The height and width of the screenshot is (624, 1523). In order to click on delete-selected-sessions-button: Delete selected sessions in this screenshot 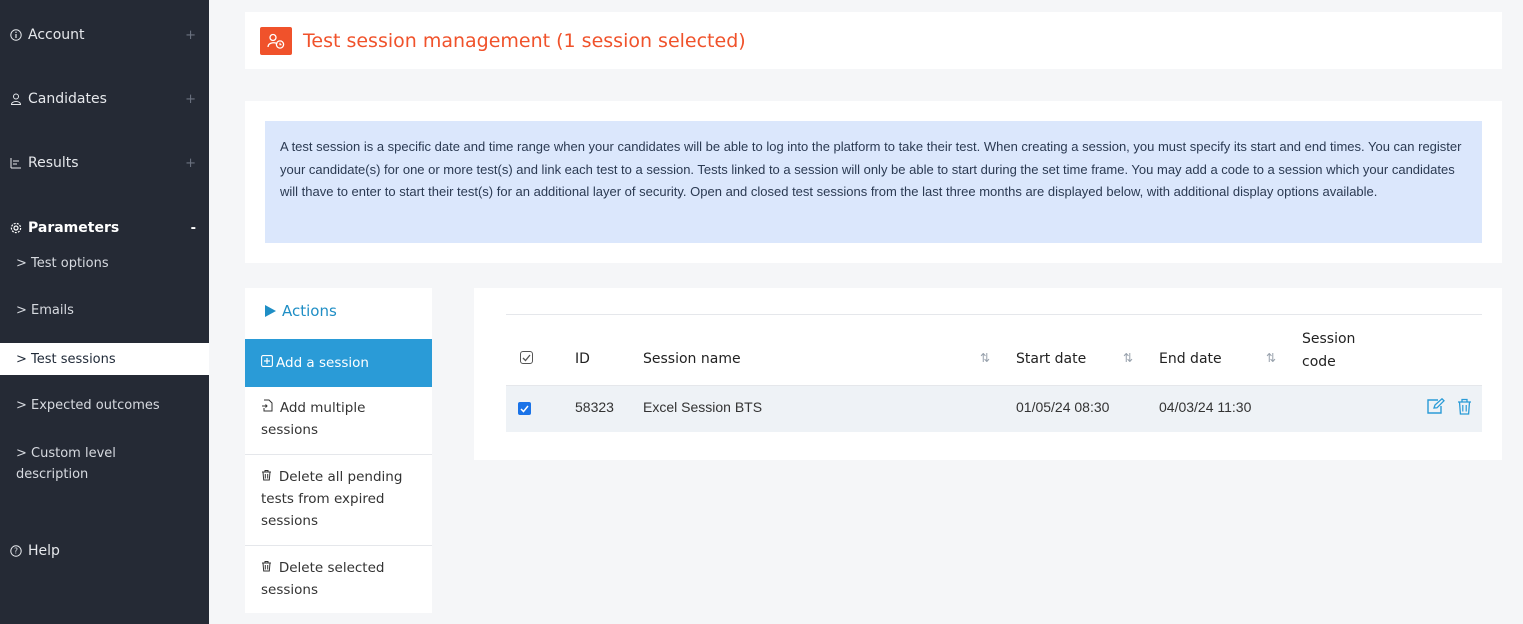, I will do `click(338, 579)`.